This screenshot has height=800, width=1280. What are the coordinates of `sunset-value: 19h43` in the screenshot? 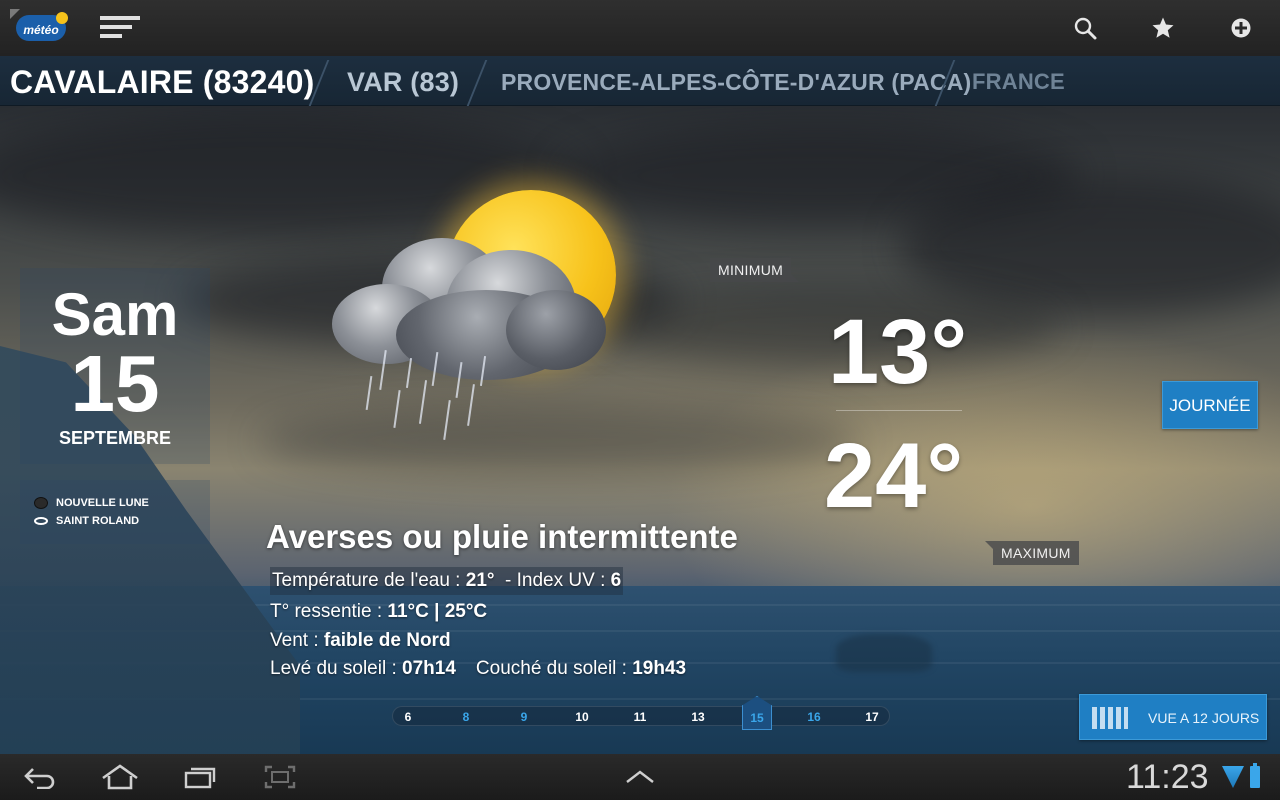 It's located at (659, 668).